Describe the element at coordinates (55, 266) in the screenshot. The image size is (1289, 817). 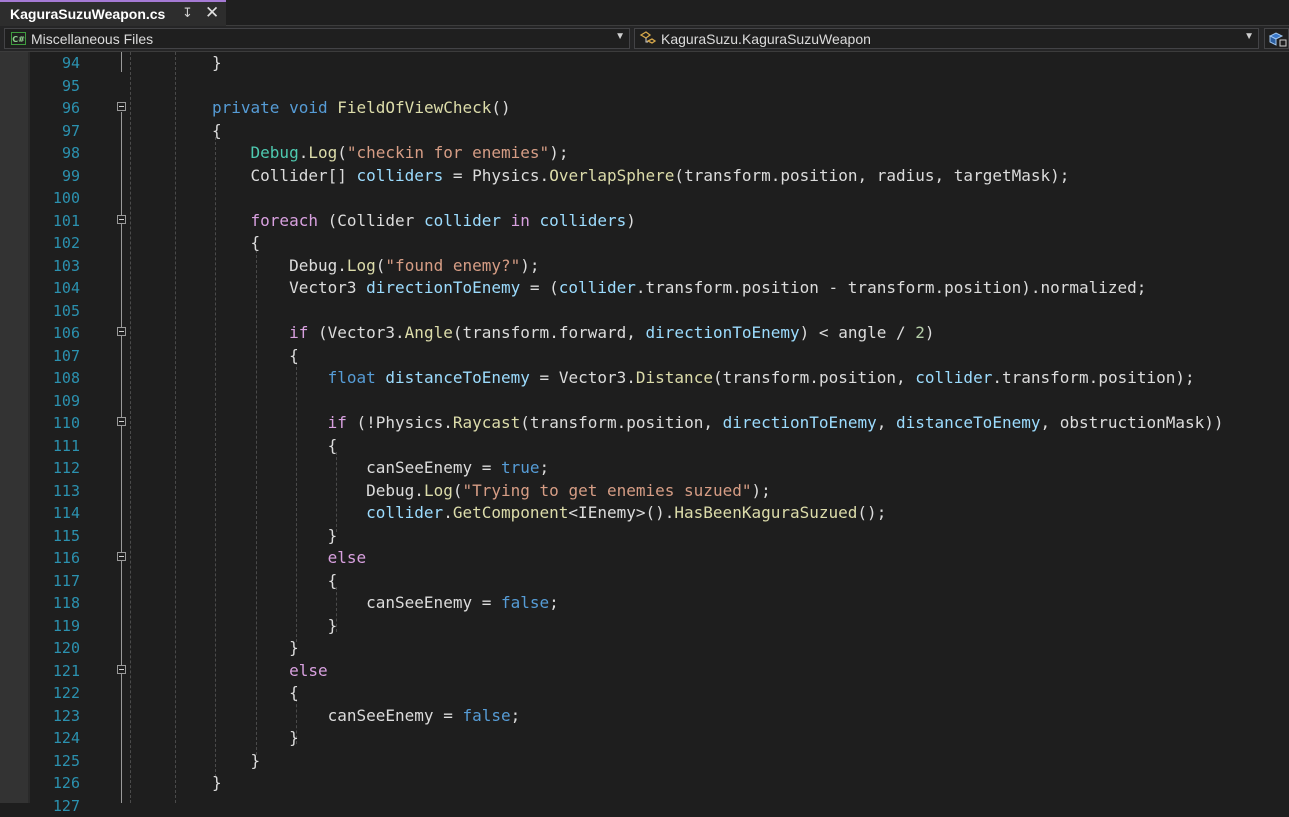
I see `line-number: 103` at that location.